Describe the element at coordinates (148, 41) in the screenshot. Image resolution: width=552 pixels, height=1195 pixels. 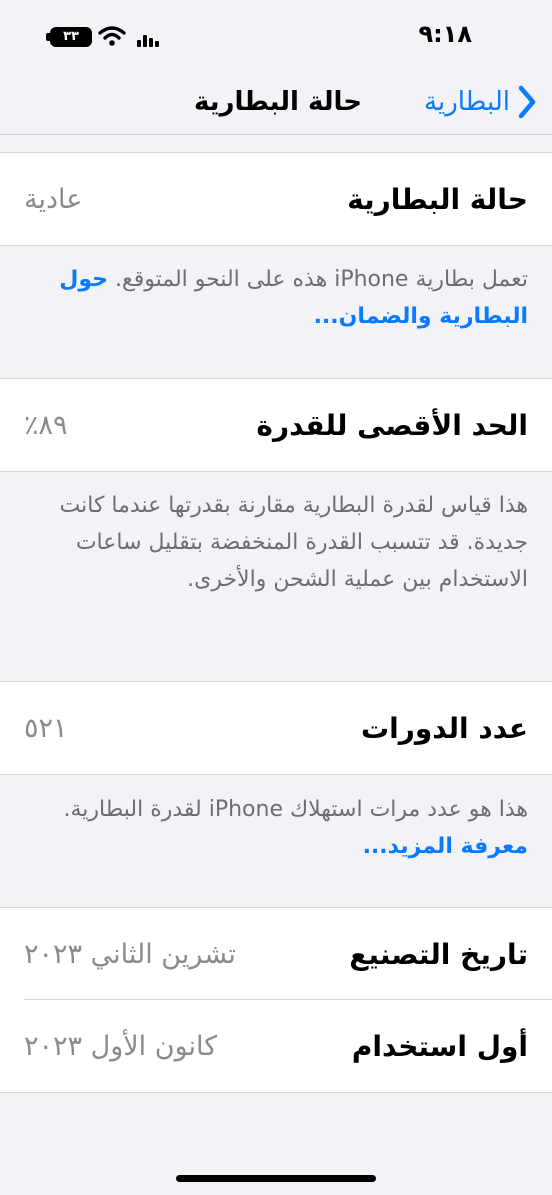
I see `signal-icon` at that location.